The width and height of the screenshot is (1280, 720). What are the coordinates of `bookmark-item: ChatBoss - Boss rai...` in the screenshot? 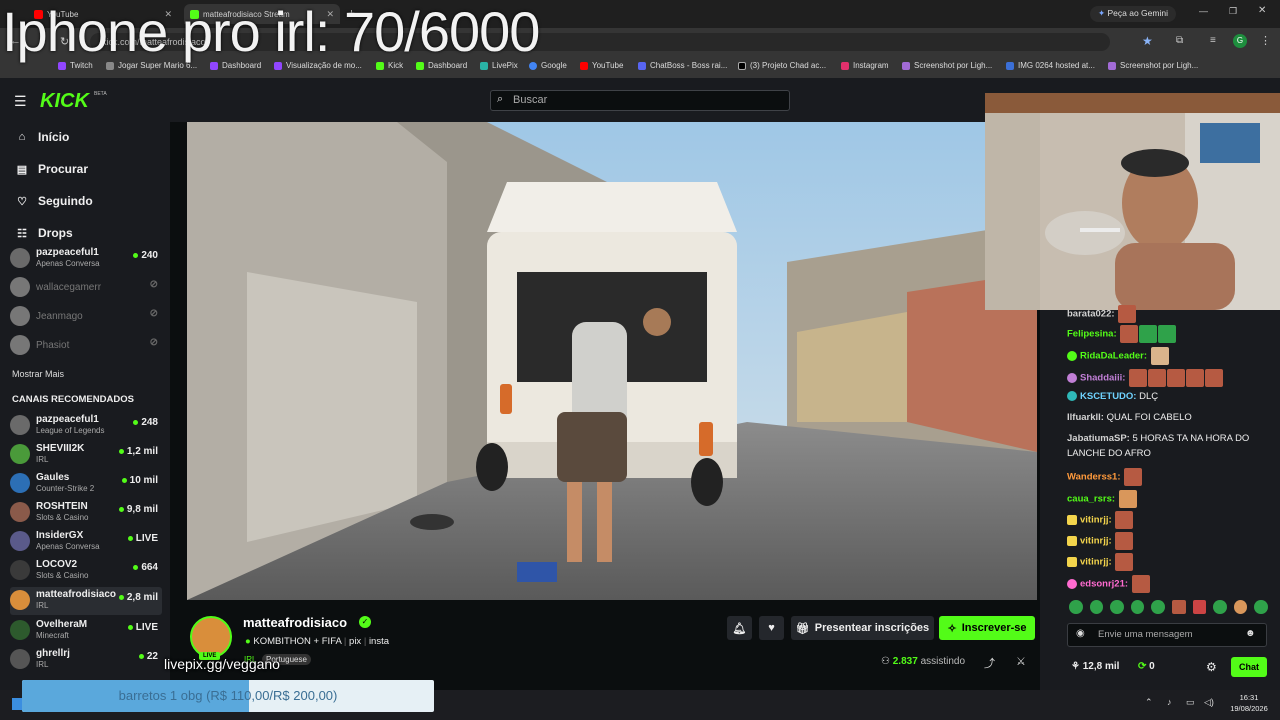 It's located at (682, 65).